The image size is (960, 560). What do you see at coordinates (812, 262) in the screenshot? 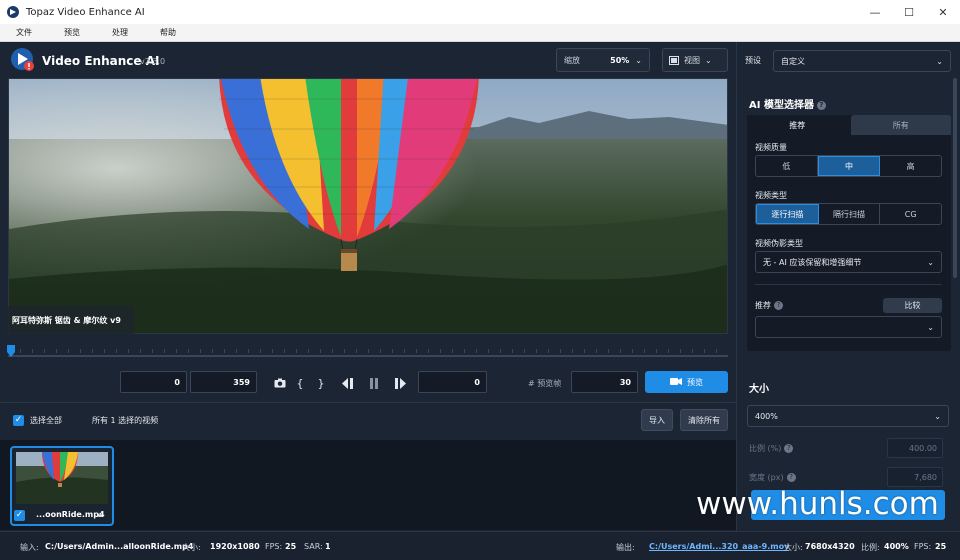
I see `artifact-type-value: 无 - AI 应该保留和增强细节` at bounding box center [812, 262].